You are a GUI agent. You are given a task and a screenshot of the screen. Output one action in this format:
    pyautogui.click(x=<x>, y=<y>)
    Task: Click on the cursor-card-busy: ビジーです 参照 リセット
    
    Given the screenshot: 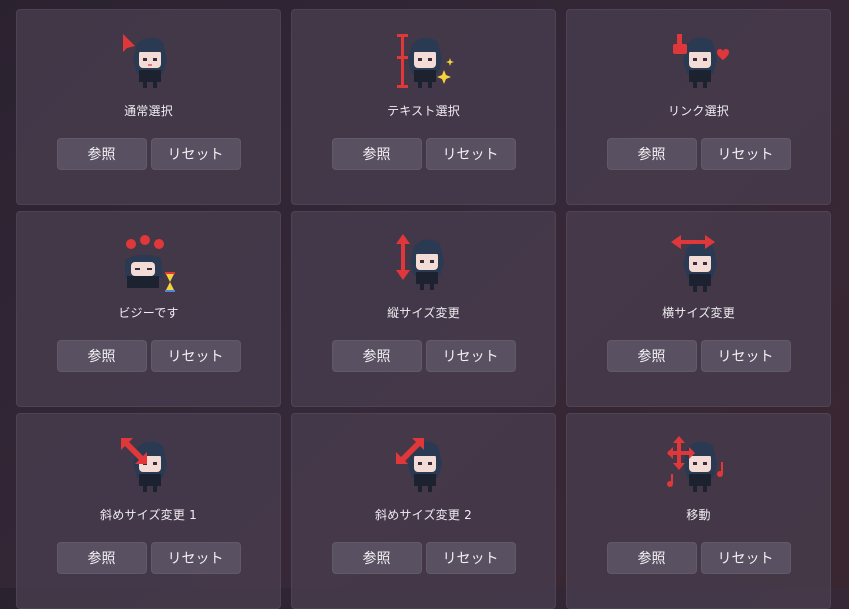 What is the action you would take?
    pyautogui.click(x=148, y=309)
    